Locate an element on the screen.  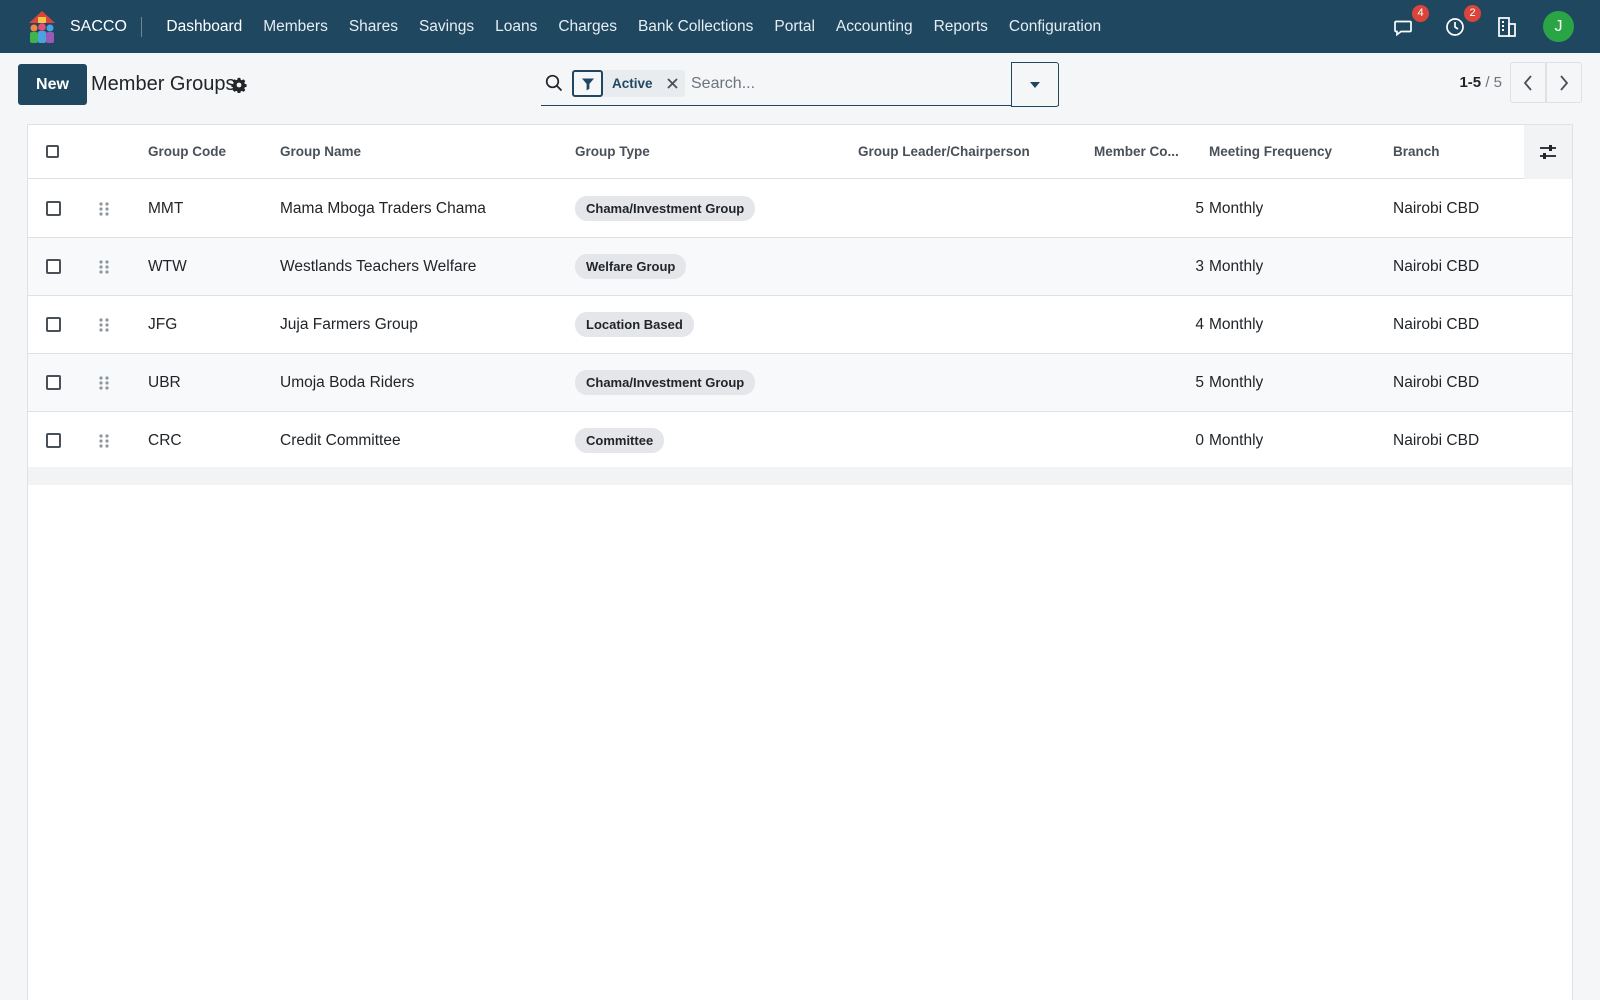
select-all-checkbox is located at coordinates (52, 151).